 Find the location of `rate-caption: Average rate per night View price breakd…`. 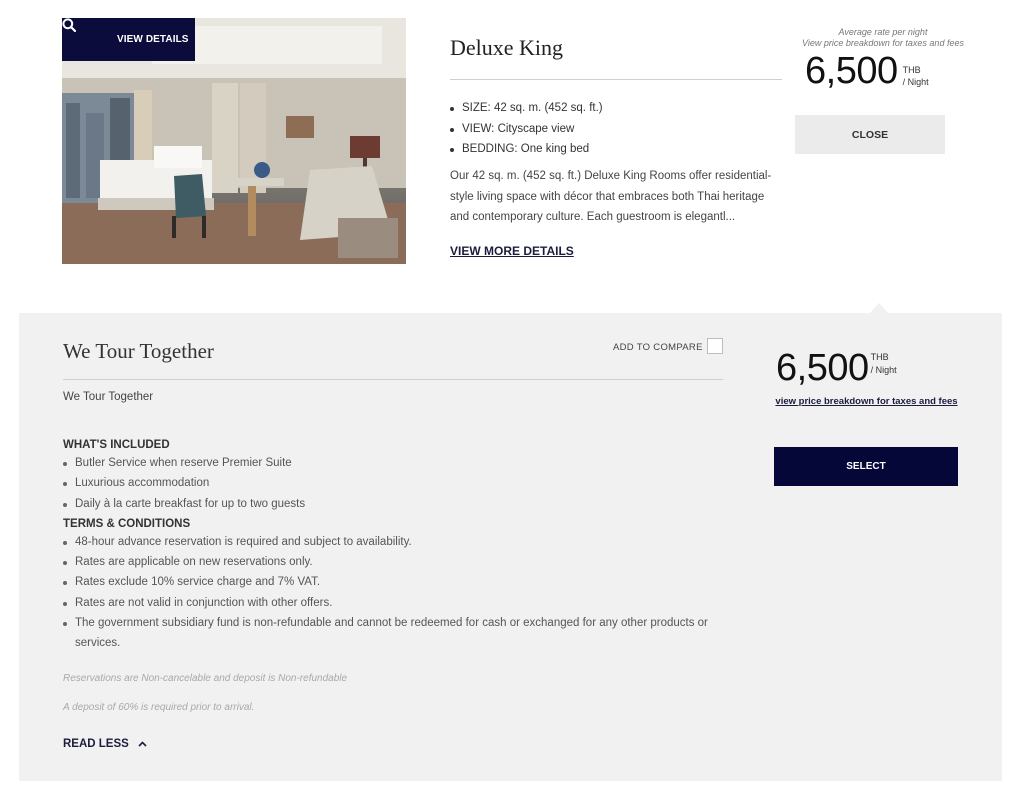

rate-caption: Average rate per night View price breakd… is located at coordinates (883, 38).